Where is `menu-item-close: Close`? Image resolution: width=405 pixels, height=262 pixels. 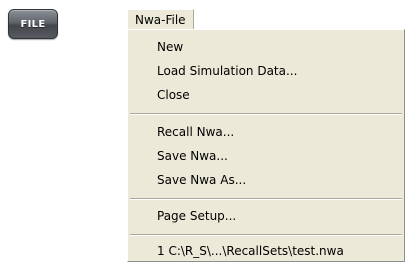
menu-item-close: Close is located at coordinates (266, 94).